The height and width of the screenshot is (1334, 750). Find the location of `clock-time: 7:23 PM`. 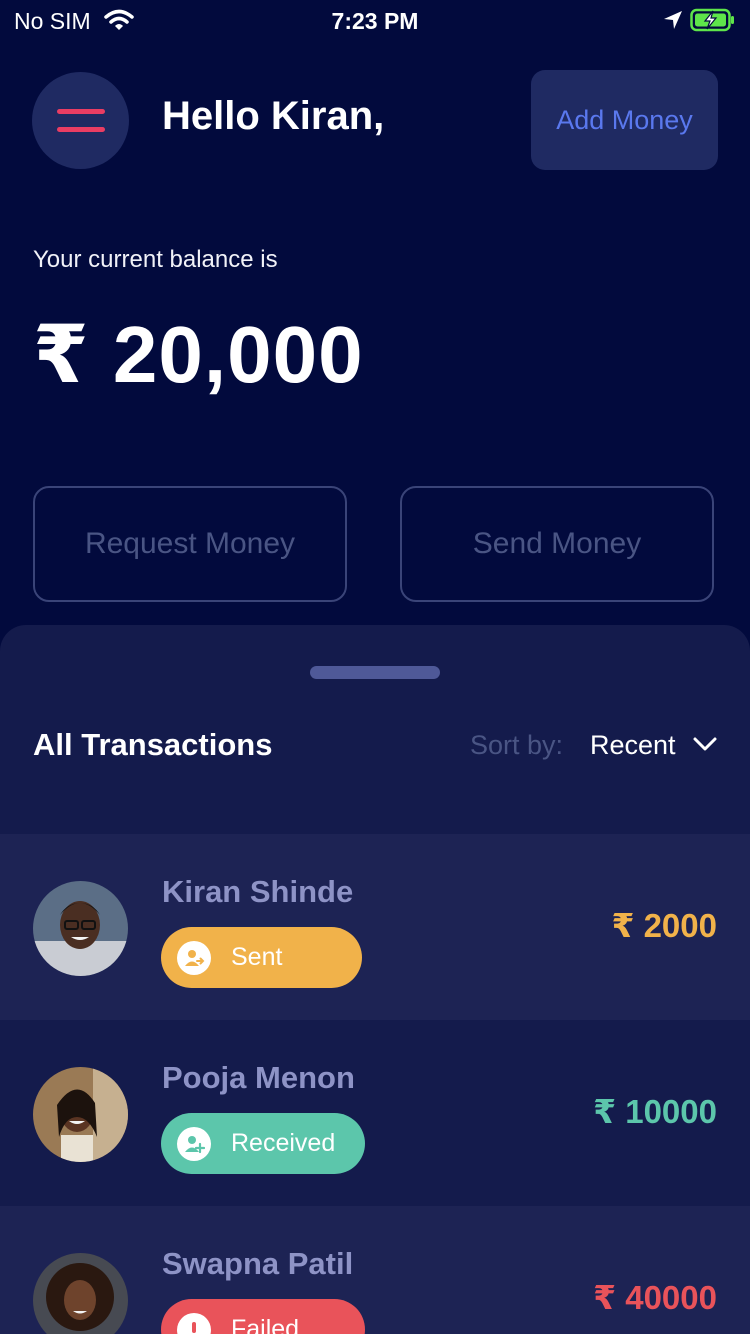

clock-time: 7:23 PM is located at coordinates (375, 21).